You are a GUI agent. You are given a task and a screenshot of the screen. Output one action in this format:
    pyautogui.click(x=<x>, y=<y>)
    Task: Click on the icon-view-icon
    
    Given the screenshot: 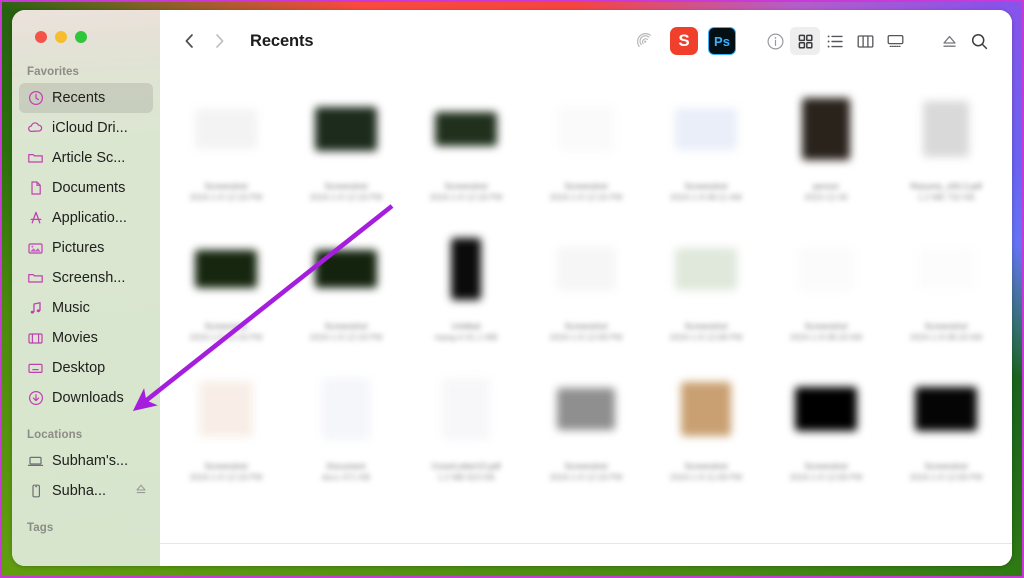 What is the action you would take?
    pyautogui.click(x=805, y=41)
    